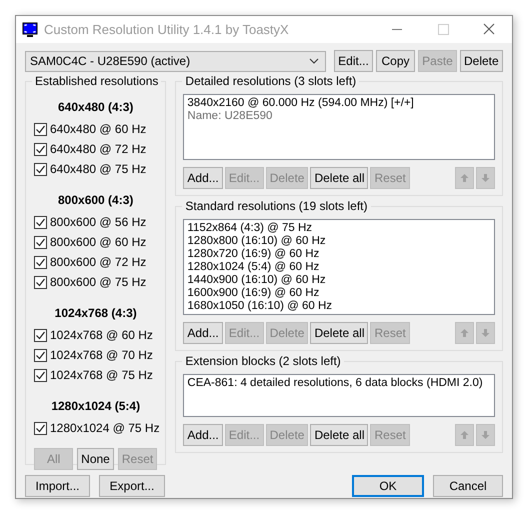 The image size is (530, 518). What do you see at coordinates (96, 406) in the screenshot?
I see `group-heading: 1280x1024 (5:4)` at bounding box center [96, 406].